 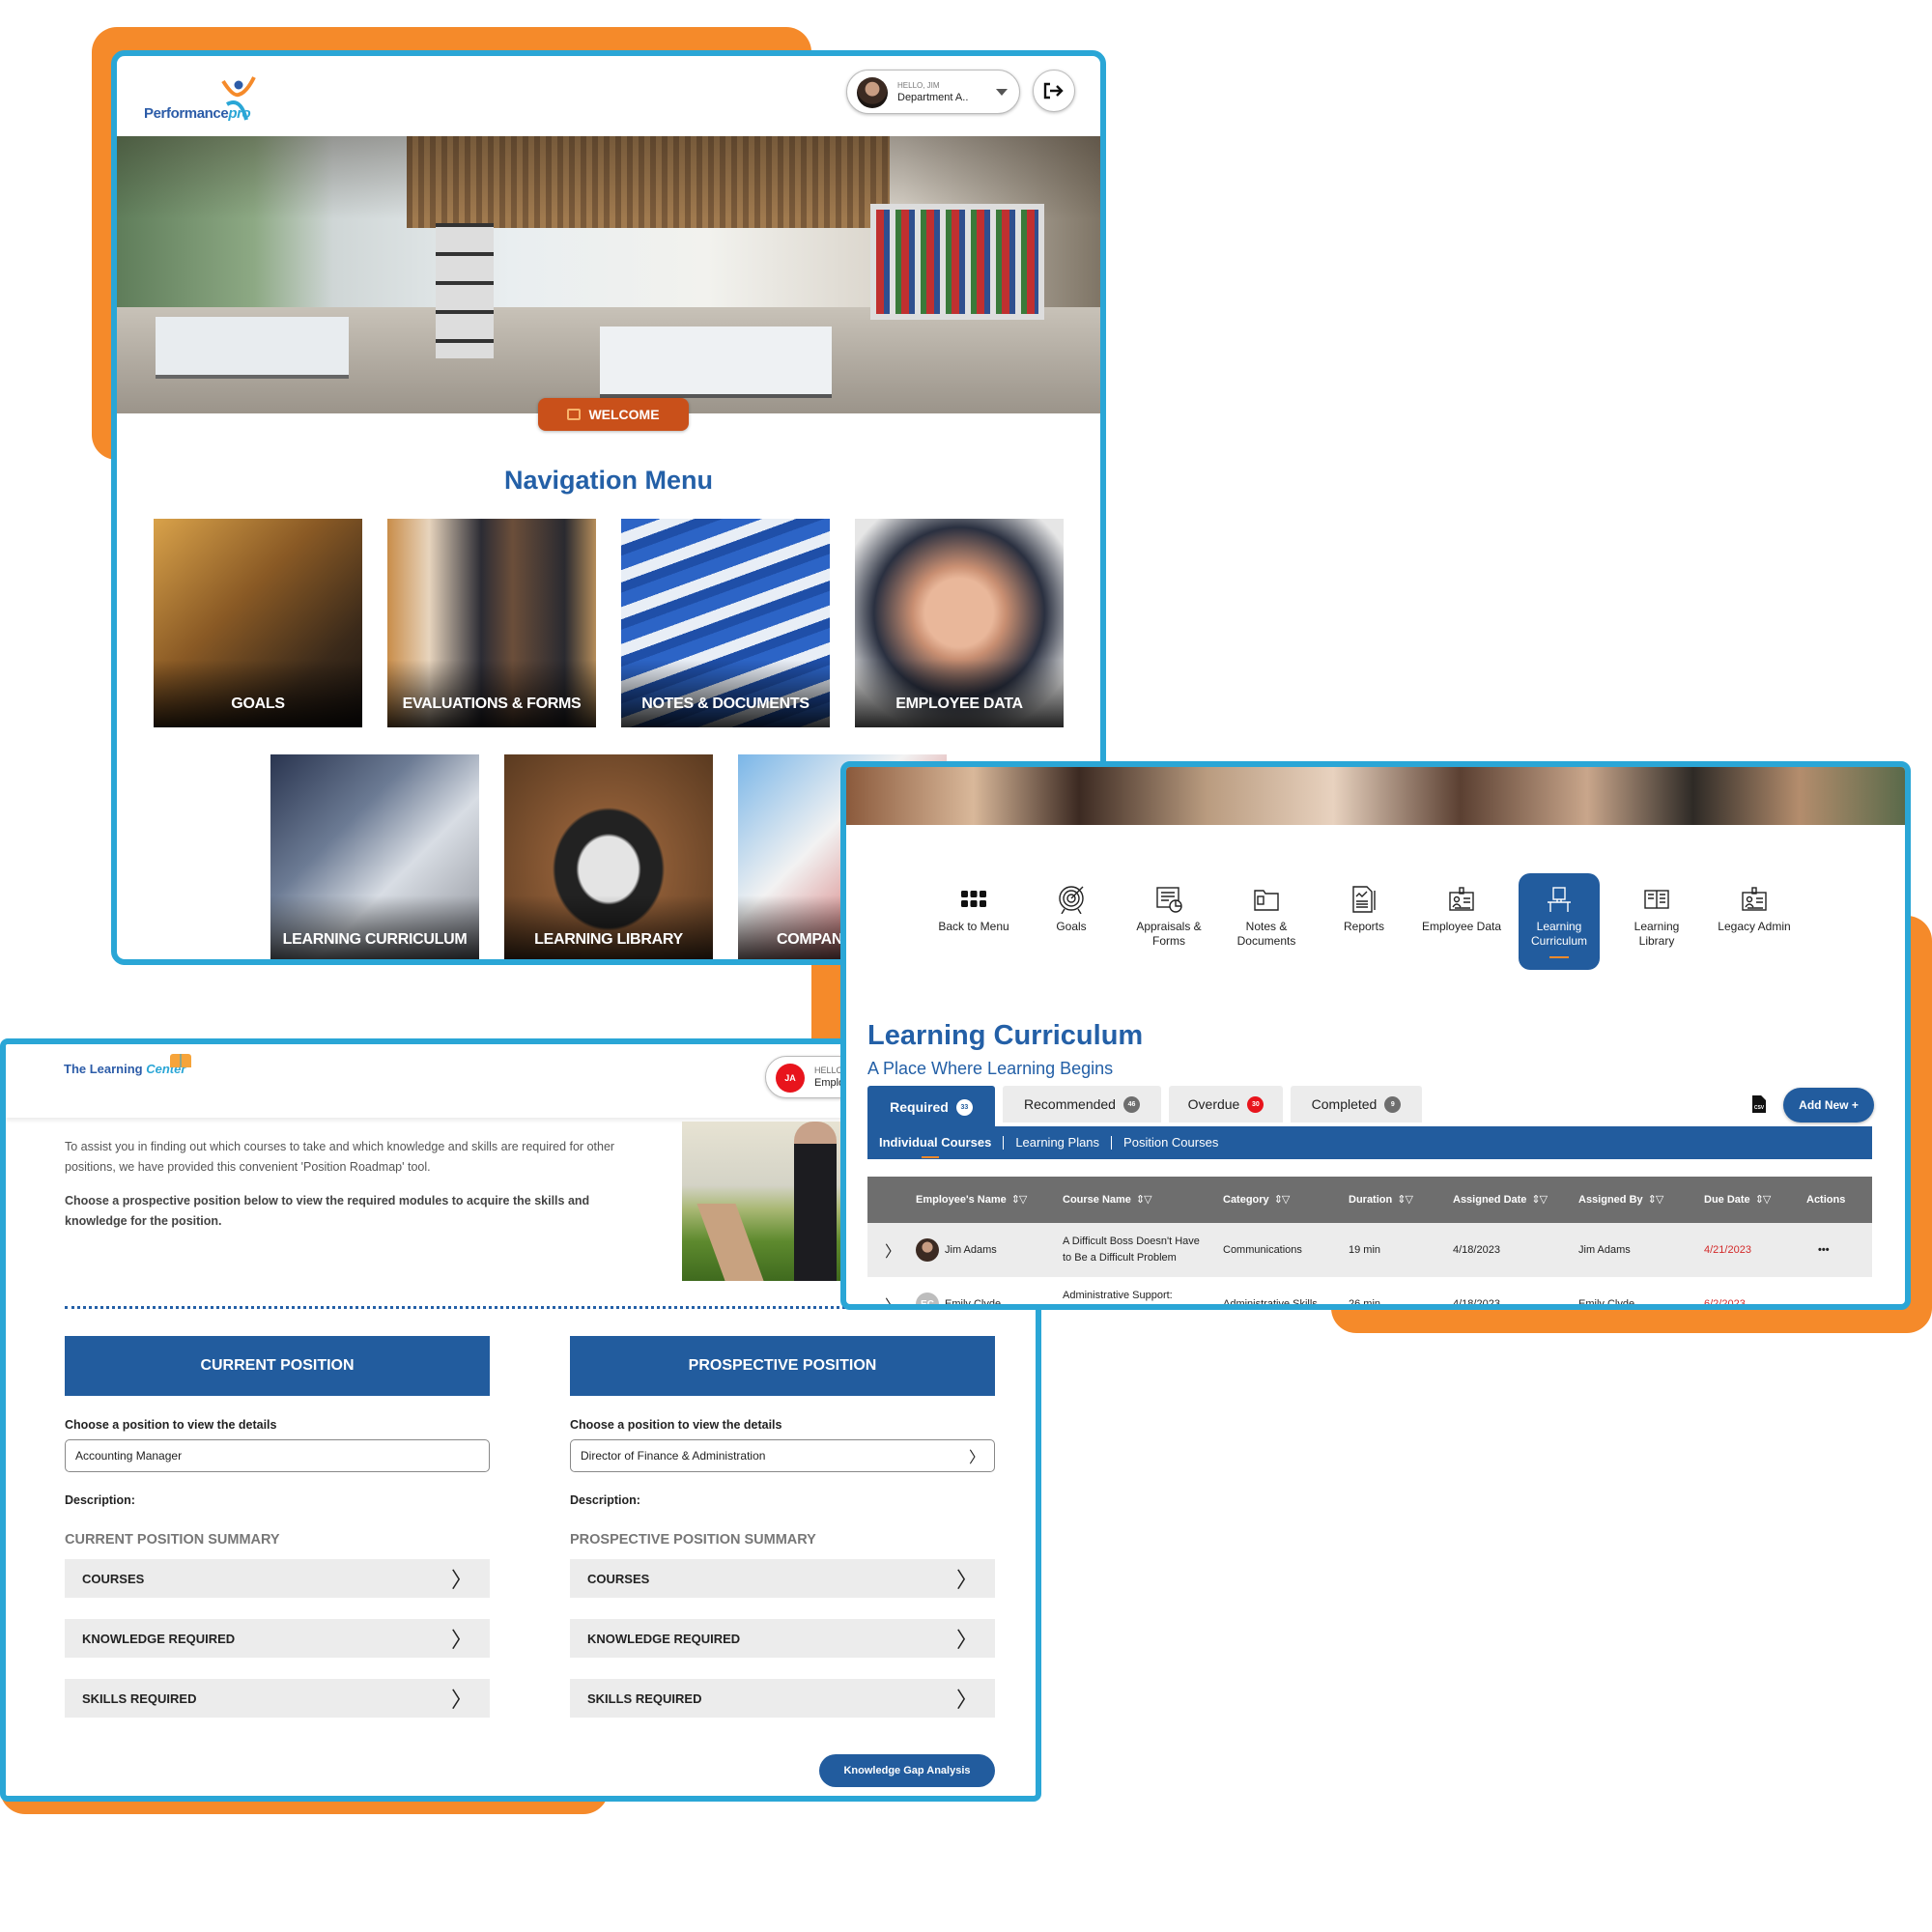 What do you see at coordinates (277, 1698) in the screenshot?
I see `current-skills-row: SKILLS REQUIRED 〉` at bounding box center [277, 1698].